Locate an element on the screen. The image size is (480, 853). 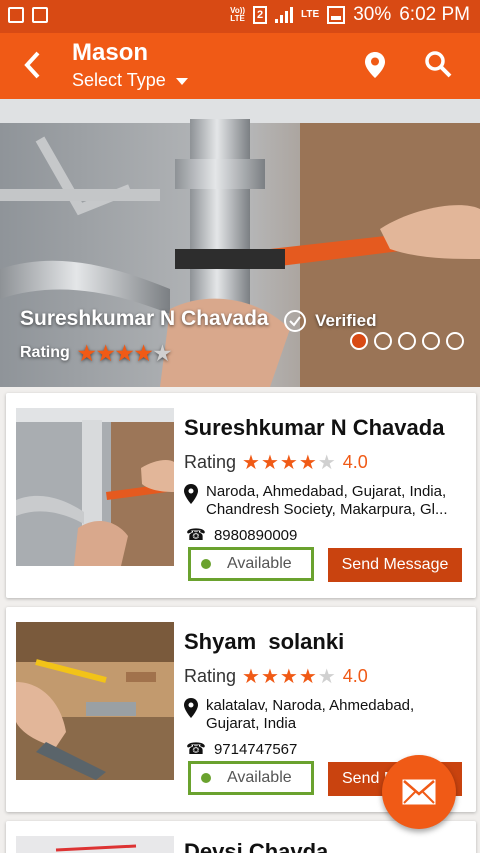
app-bar: Mason Select Type is located at coordinates (240, 66).